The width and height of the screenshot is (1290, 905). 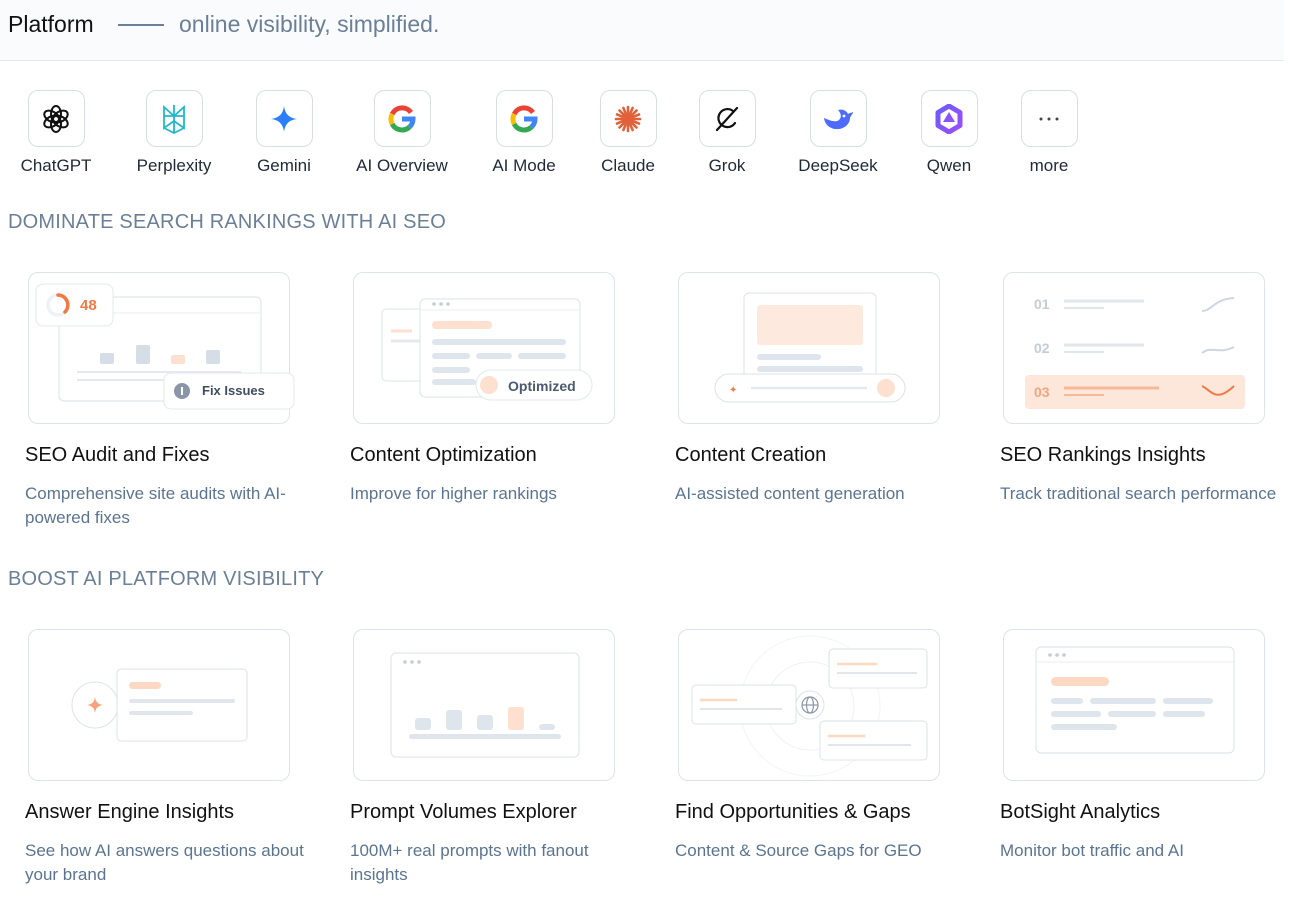 What do you see at coordinates (793, 812) in the screenshot?
I see `card-title: Find Opportunities & Gaps` at bounding box center [793, 812].